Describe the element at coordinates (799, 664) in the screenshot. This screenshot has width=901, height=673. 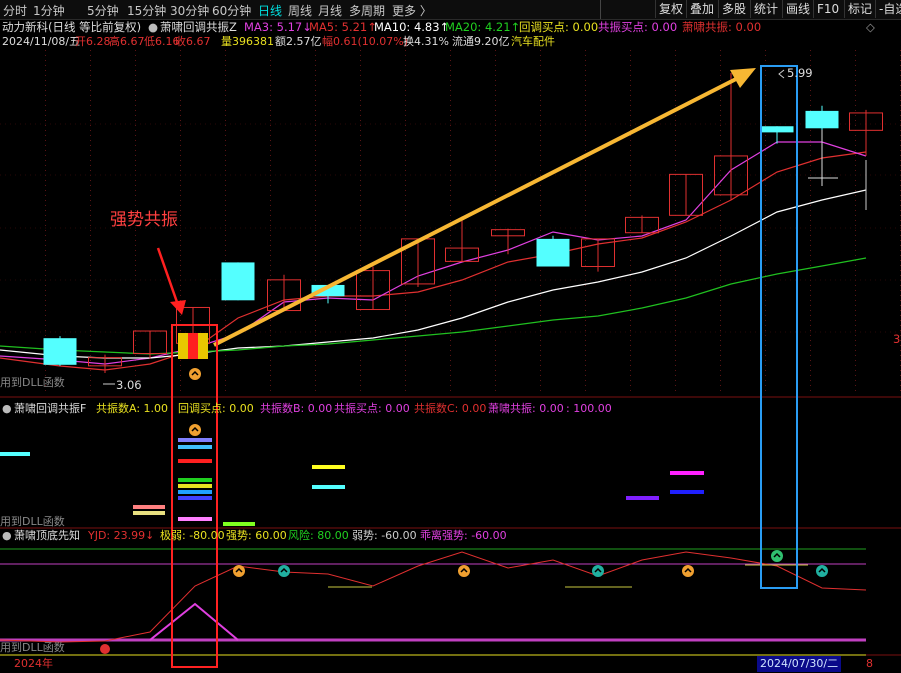
I see `crosshair-date-box: 2024/07/30/二` at that location.